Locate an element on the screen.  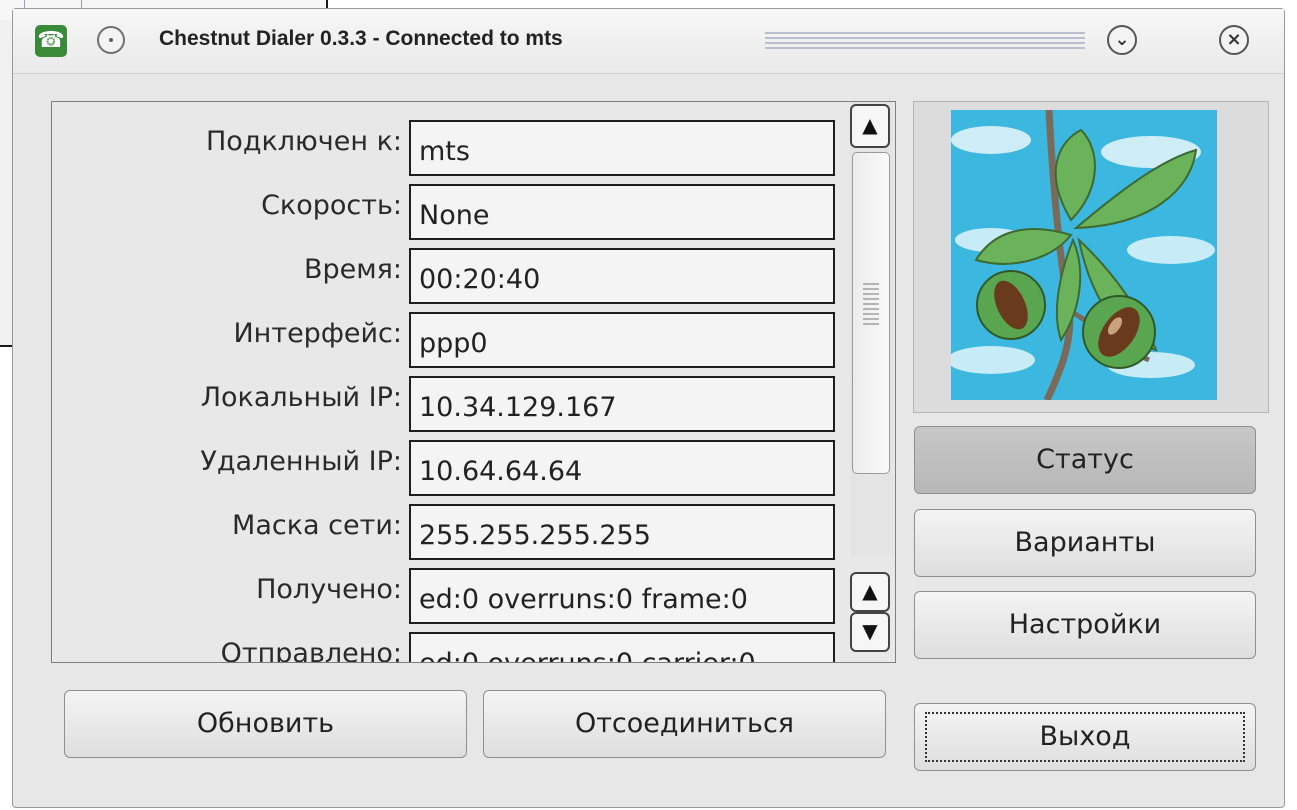
phone-icon: ☎ is located at coordinates (51, 41).